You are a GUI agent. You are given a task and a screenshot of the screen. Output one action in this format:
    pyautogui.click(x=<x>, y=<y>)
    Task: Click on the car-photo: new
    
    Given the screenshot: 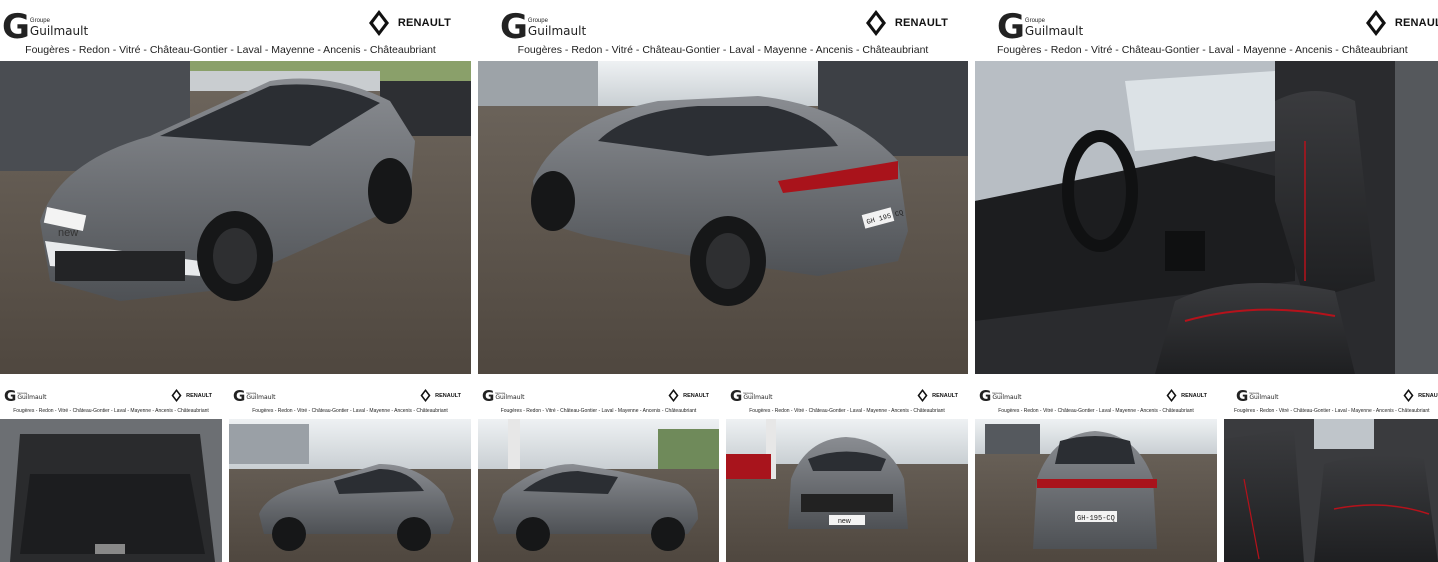 What is the action you would take?
    pyautogui.click(x=847, y=490)
    